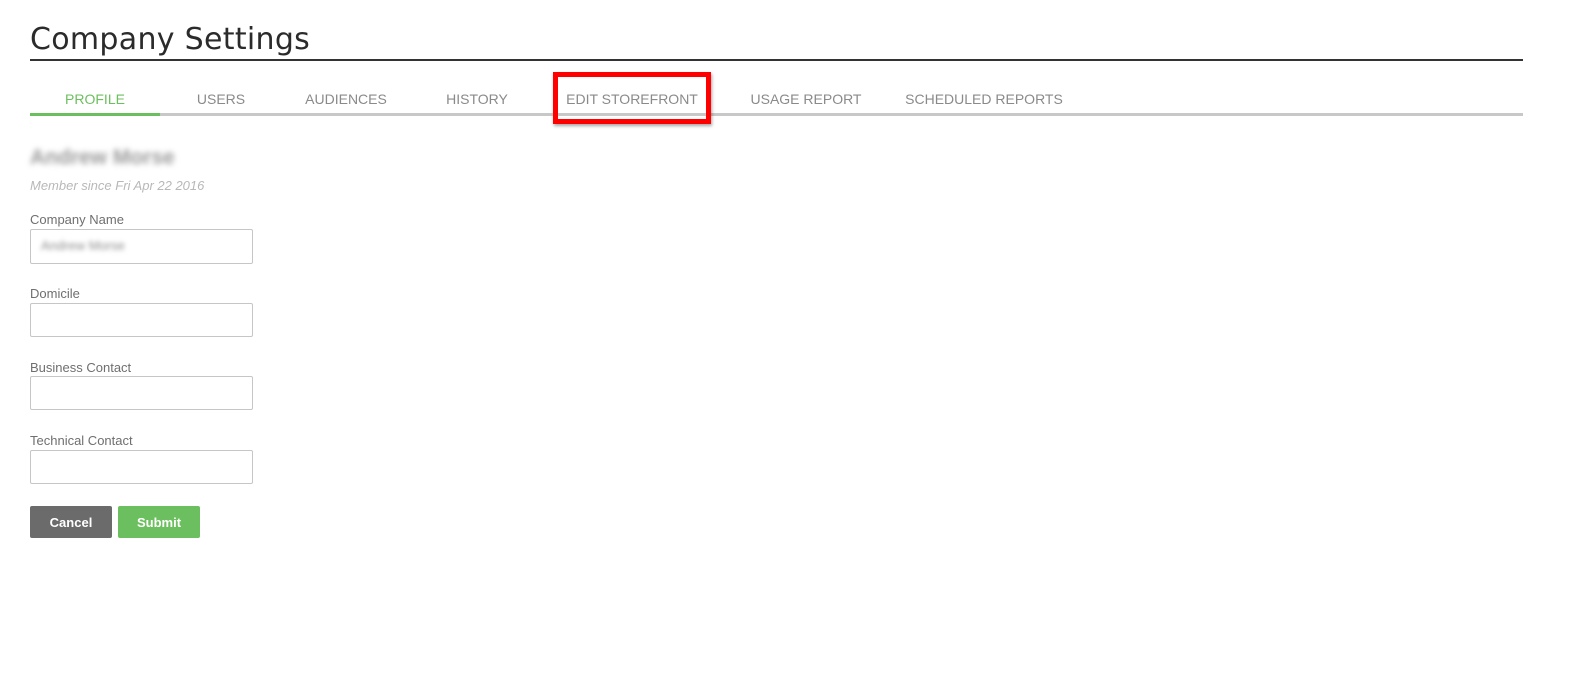 The width and height of the screenshot is (1582, 674). I want to click on member-since: Member since Fri Apr 22 2016, so click(117, 185).